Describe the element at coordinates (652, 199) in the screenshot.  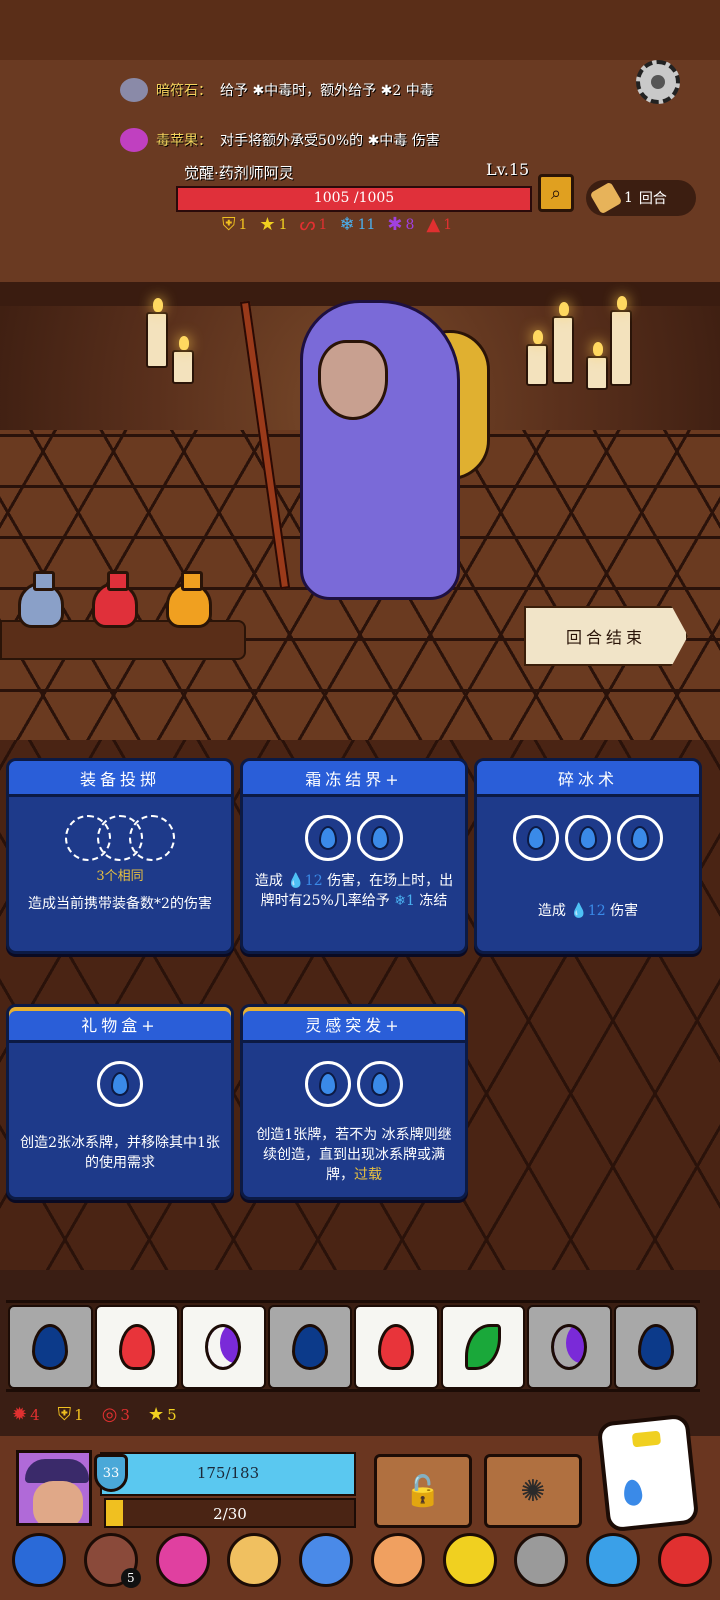
I see `round-label: 回合` at that location.